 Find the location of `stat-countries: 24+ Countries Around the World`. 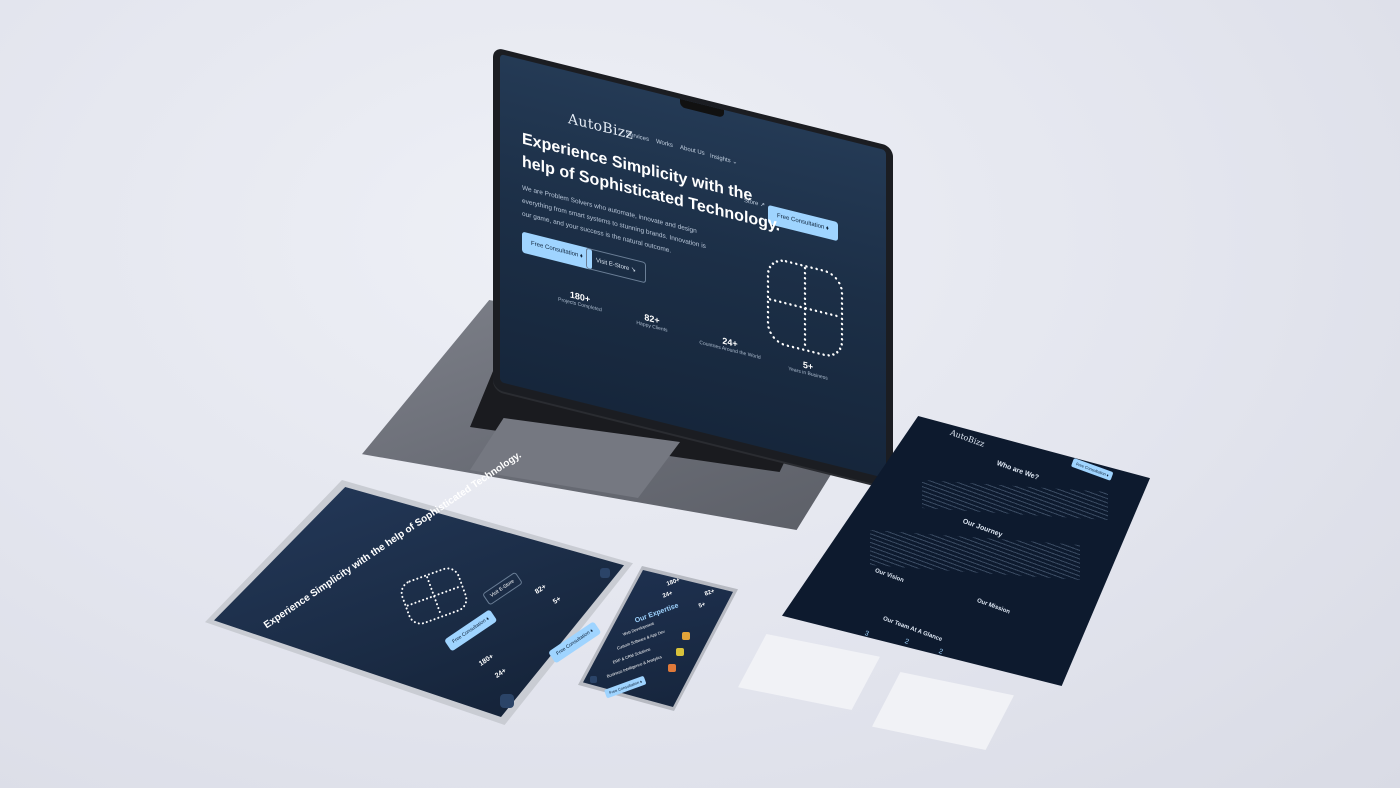

stat-countries: 24+ Countries Around the World is located at coordinates (730, 345).